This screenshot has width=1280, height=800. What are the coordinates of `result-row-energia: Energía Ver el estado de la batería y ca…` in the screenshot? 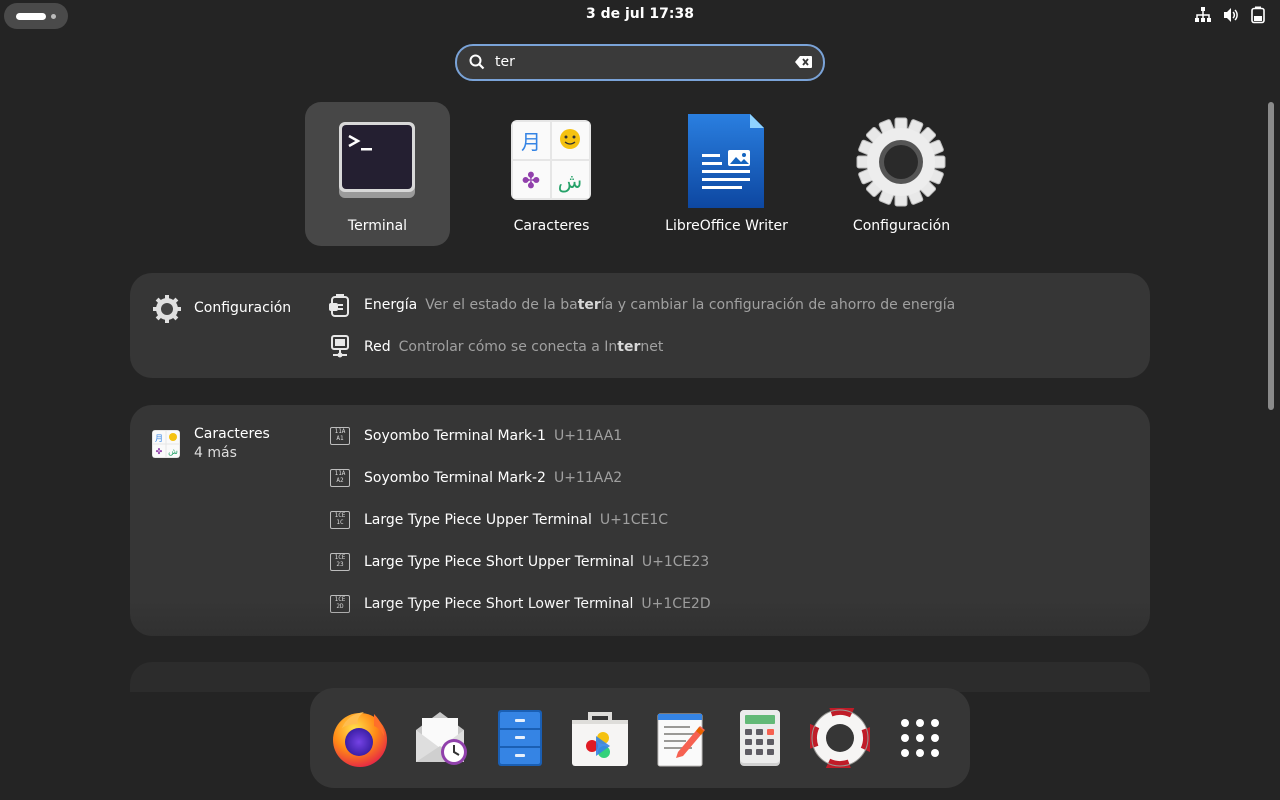 It's located at (641, 305).